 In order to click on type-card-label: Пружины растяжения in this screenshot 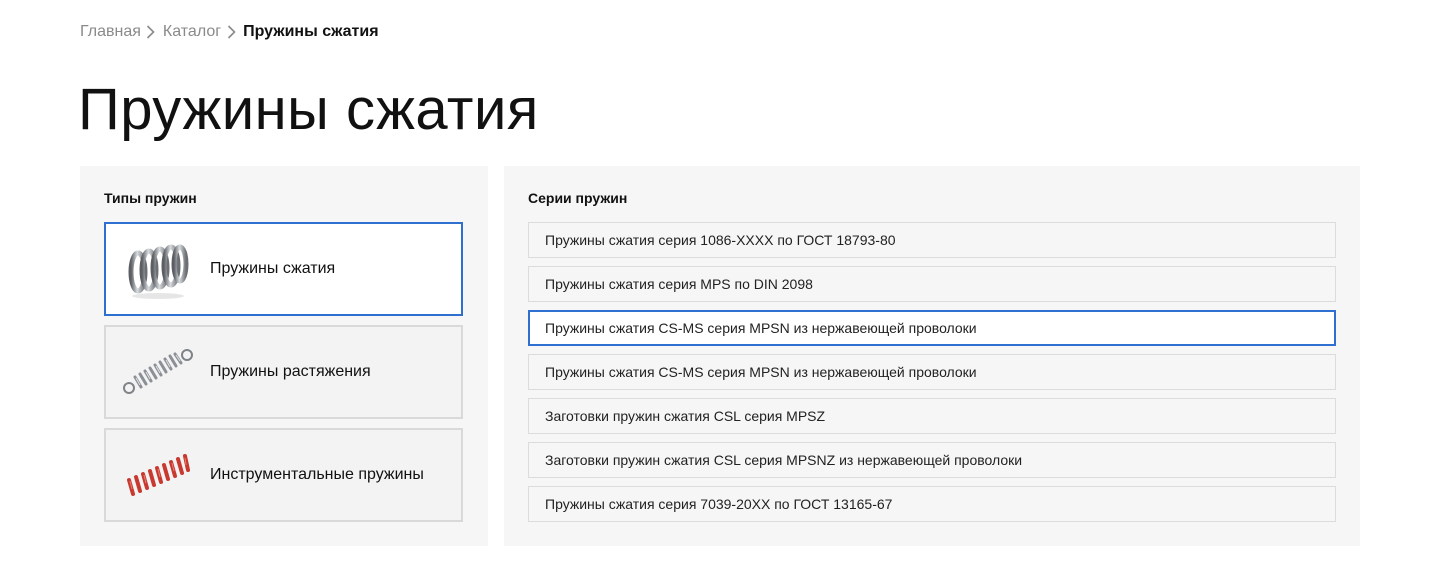, I will do `click(290, 371)`.